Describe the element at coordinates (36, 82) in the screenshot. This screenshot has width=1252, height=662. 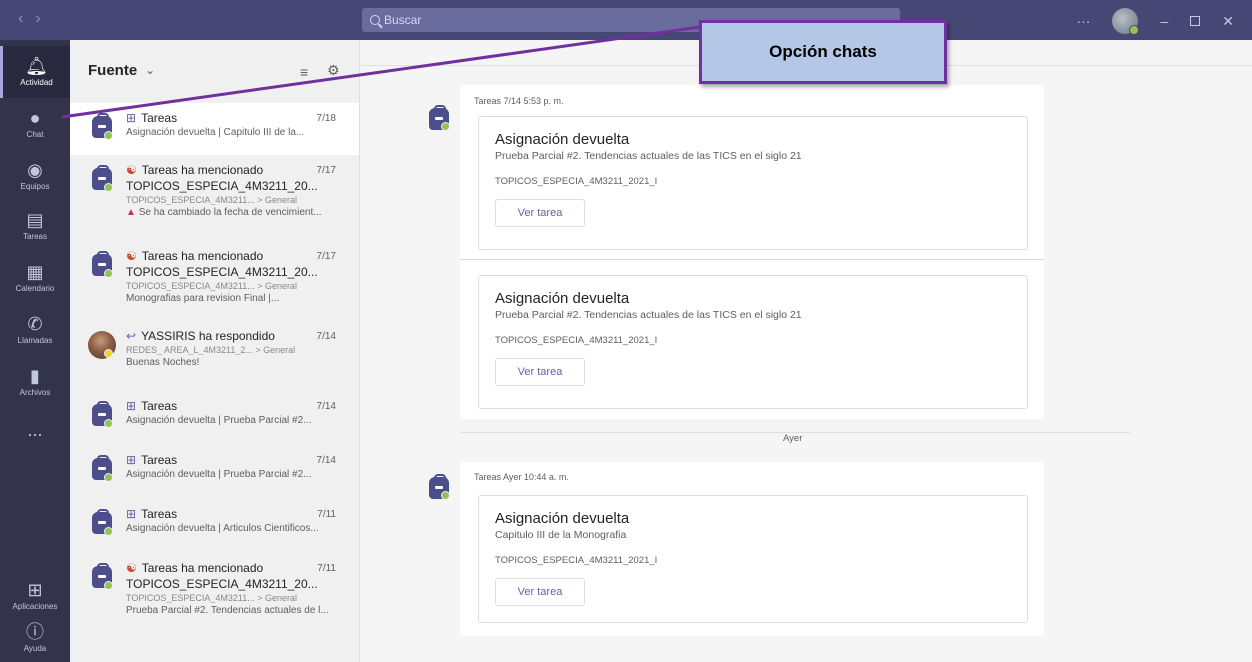
I see `rail-label: Actividad` at that location.